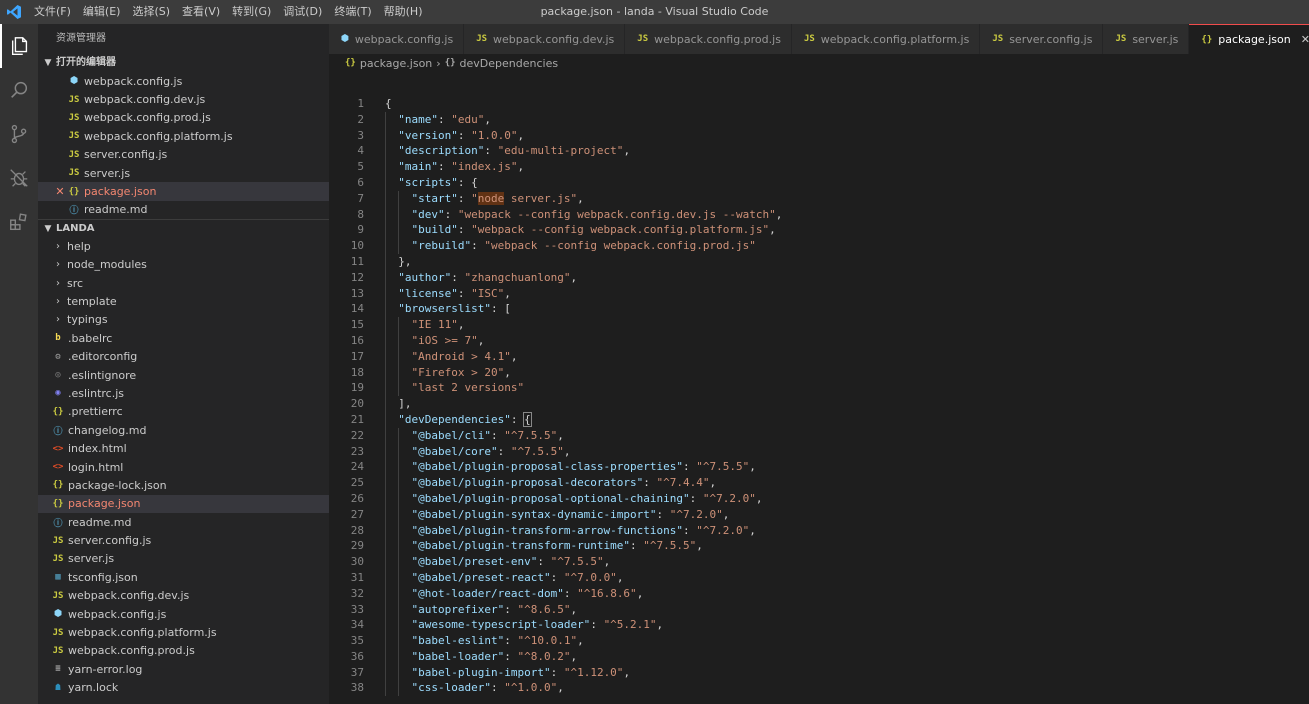 The height and width of the screenshot is (704, 1309). I want to click on extensions-button, so click(19, 222).